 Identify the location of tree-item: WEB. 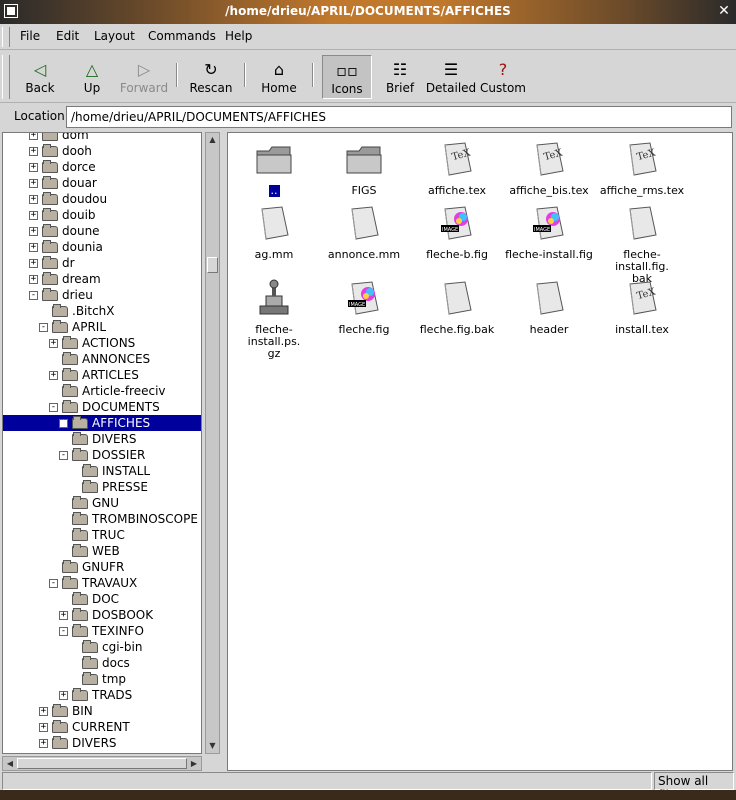
(89, 551).